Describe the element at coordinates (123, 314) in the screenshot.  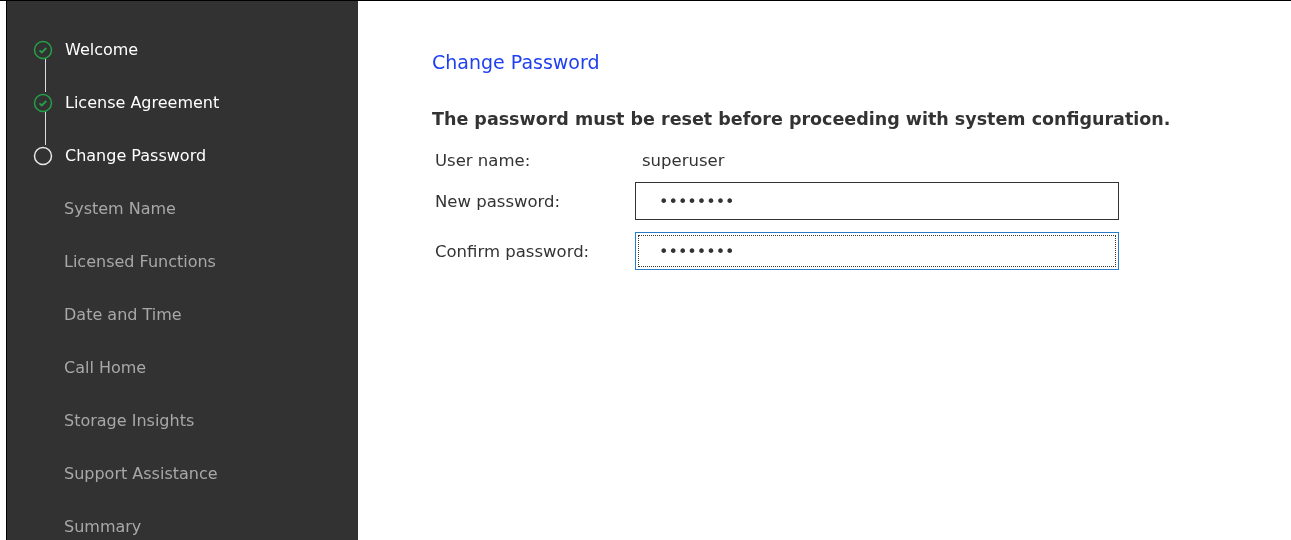
I see `step-label: Date and Time` at that location.